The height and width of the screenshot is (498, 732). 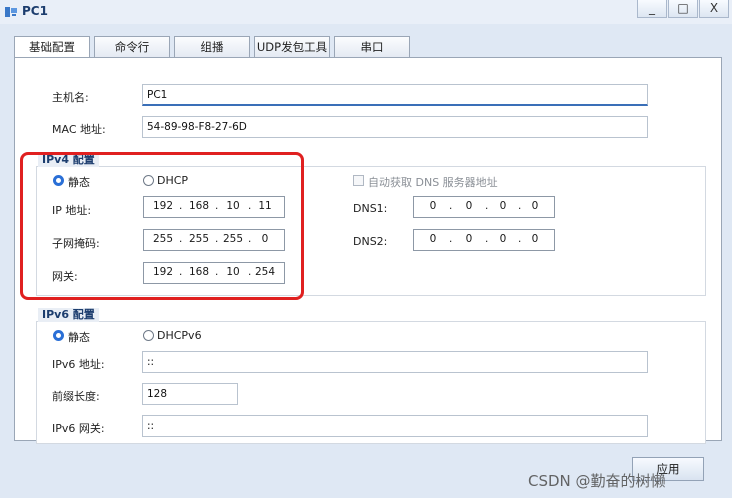 What do you see at coordinates (395, 362) in the screenshot?
I see `ipv6-address-input: ::` at bounding box center [395, 362].